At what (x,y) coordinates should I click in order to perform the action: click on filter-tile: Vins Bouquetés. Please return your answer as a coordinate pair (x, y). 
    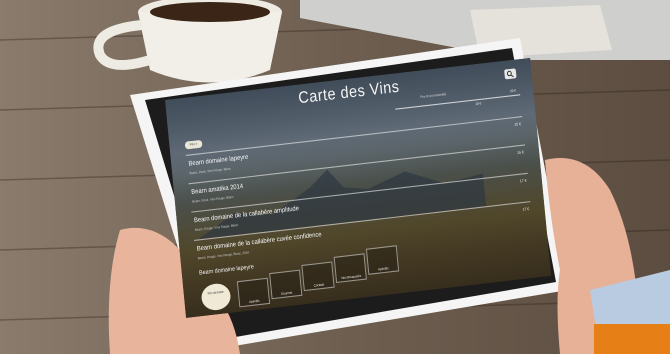
    Looking at the image, I should click on (350, 268).